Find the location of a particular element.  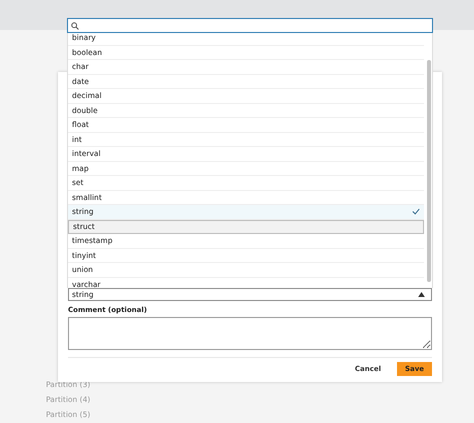

search-field is located at coordinates (250, 25).